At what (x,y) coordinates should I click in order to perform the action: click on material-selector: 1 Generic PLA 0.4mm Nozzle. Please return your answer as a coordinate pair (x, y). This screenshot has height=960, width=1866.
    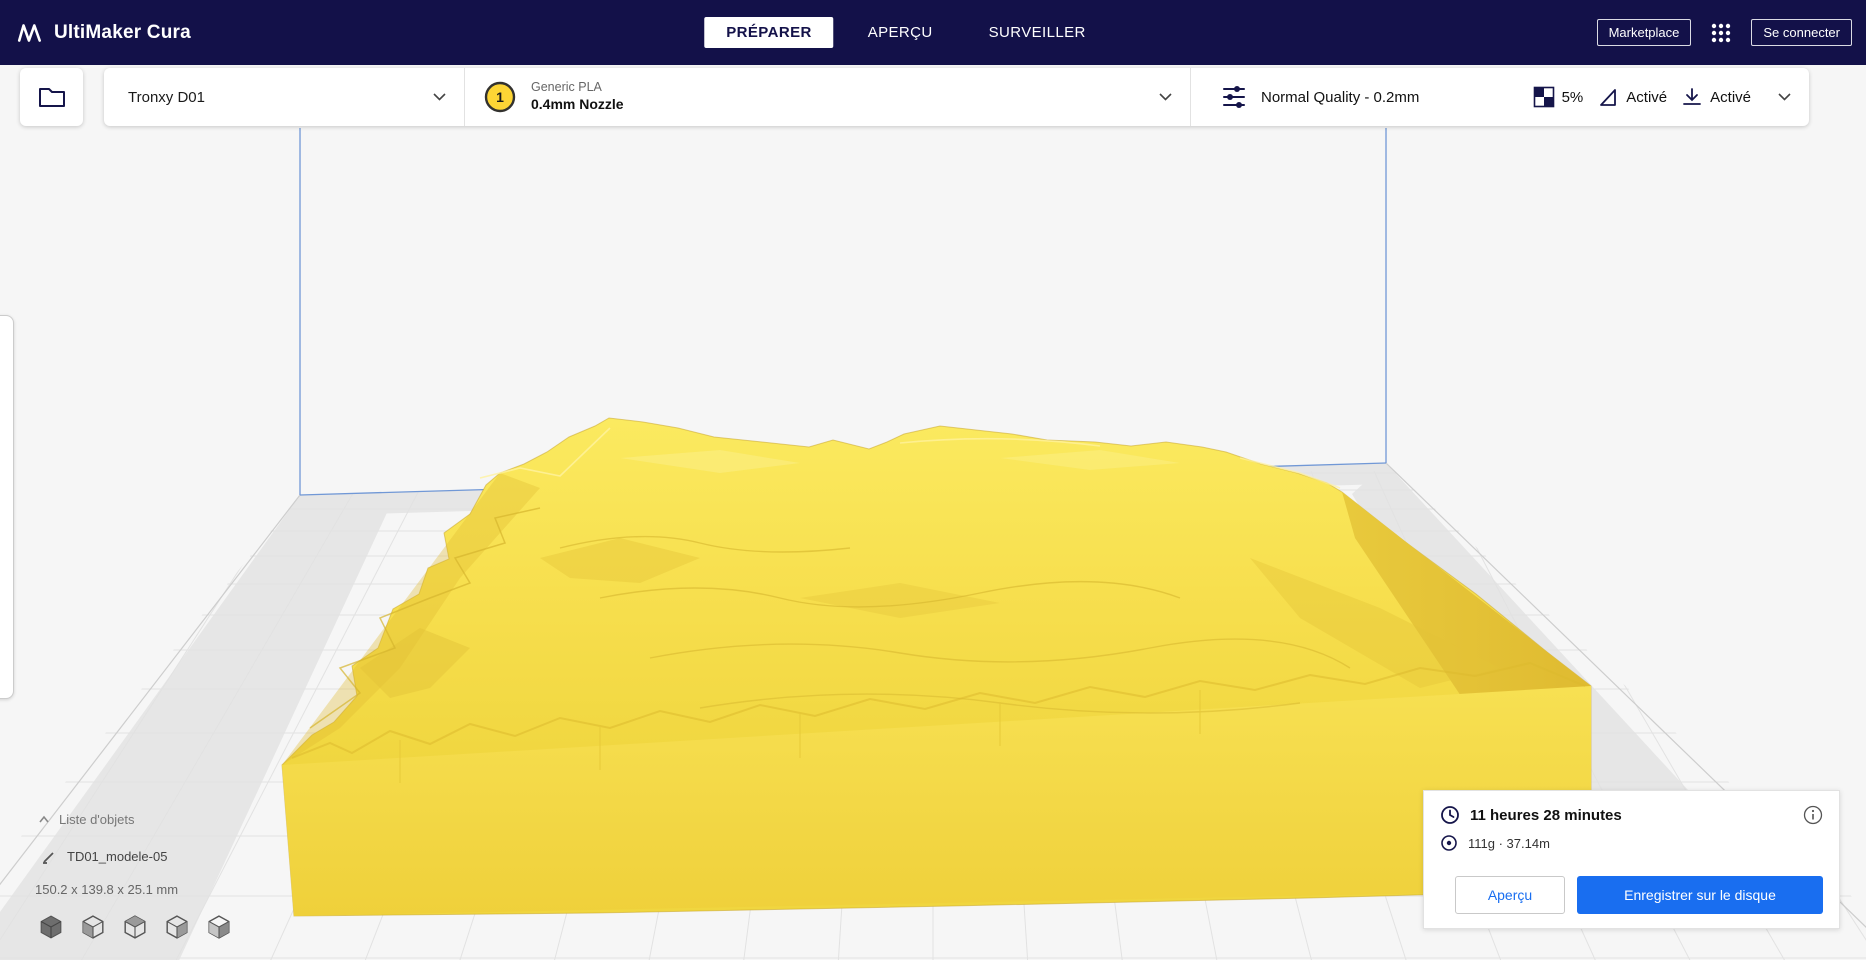
    Looking at the image, I should click on (827, 97).